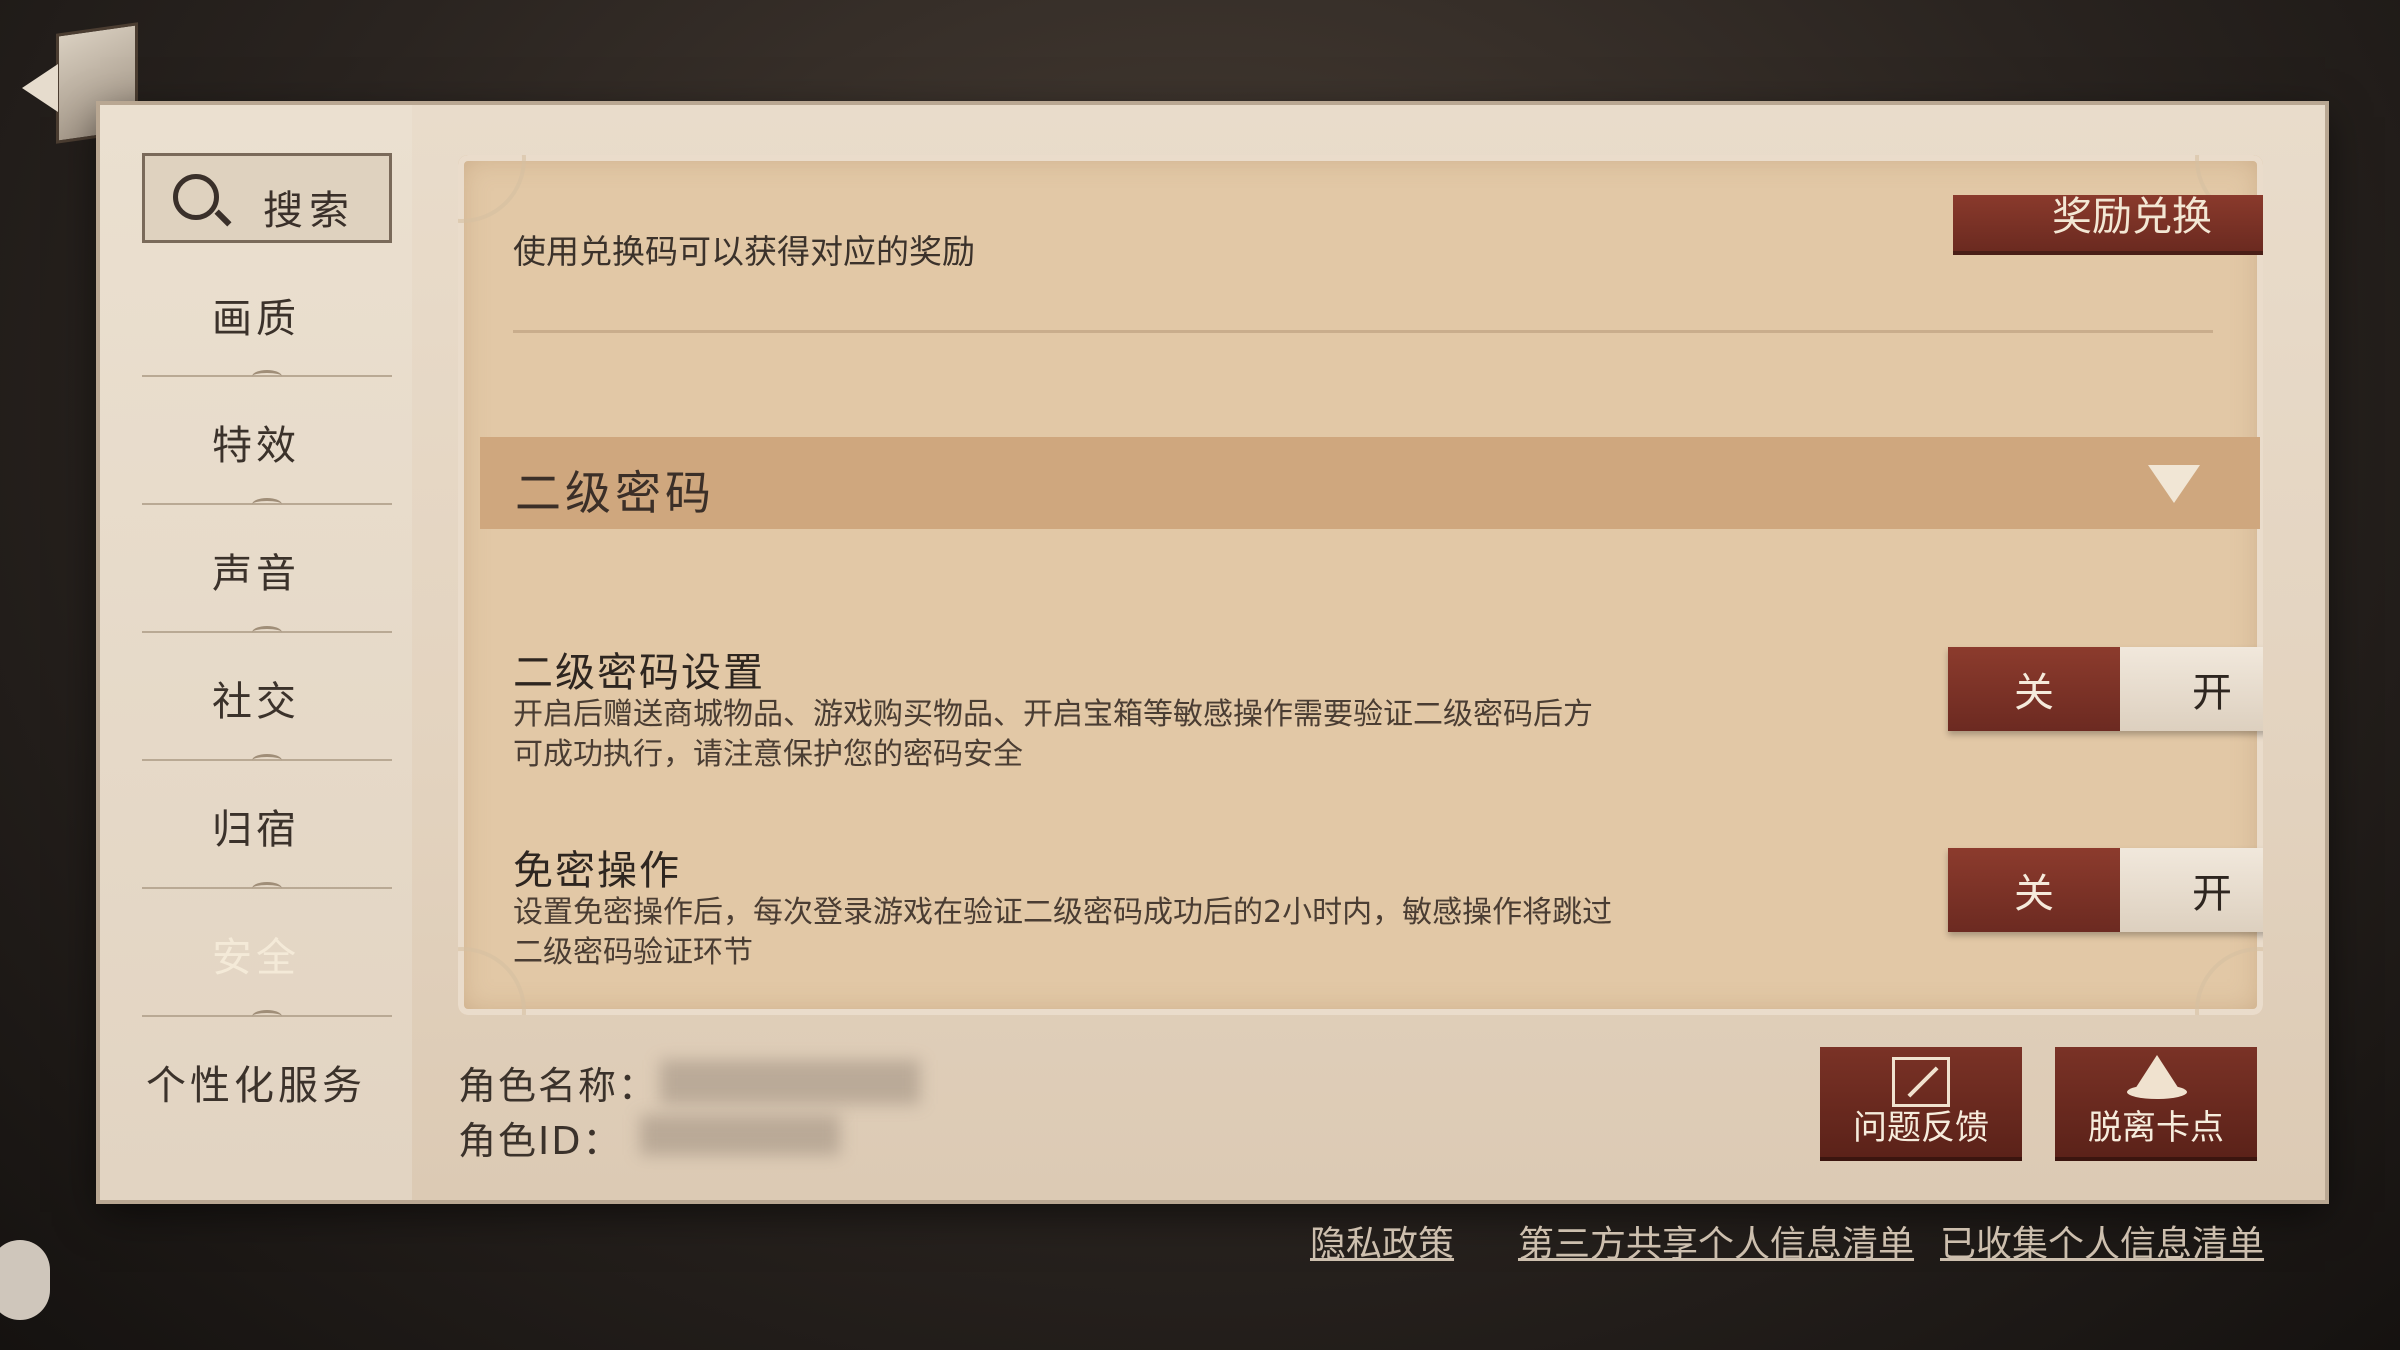  What do you see at coordinates (256, 958) in the screenshot?
I see `sidebar-item-label: 安全` at bounding box center [256, 958].